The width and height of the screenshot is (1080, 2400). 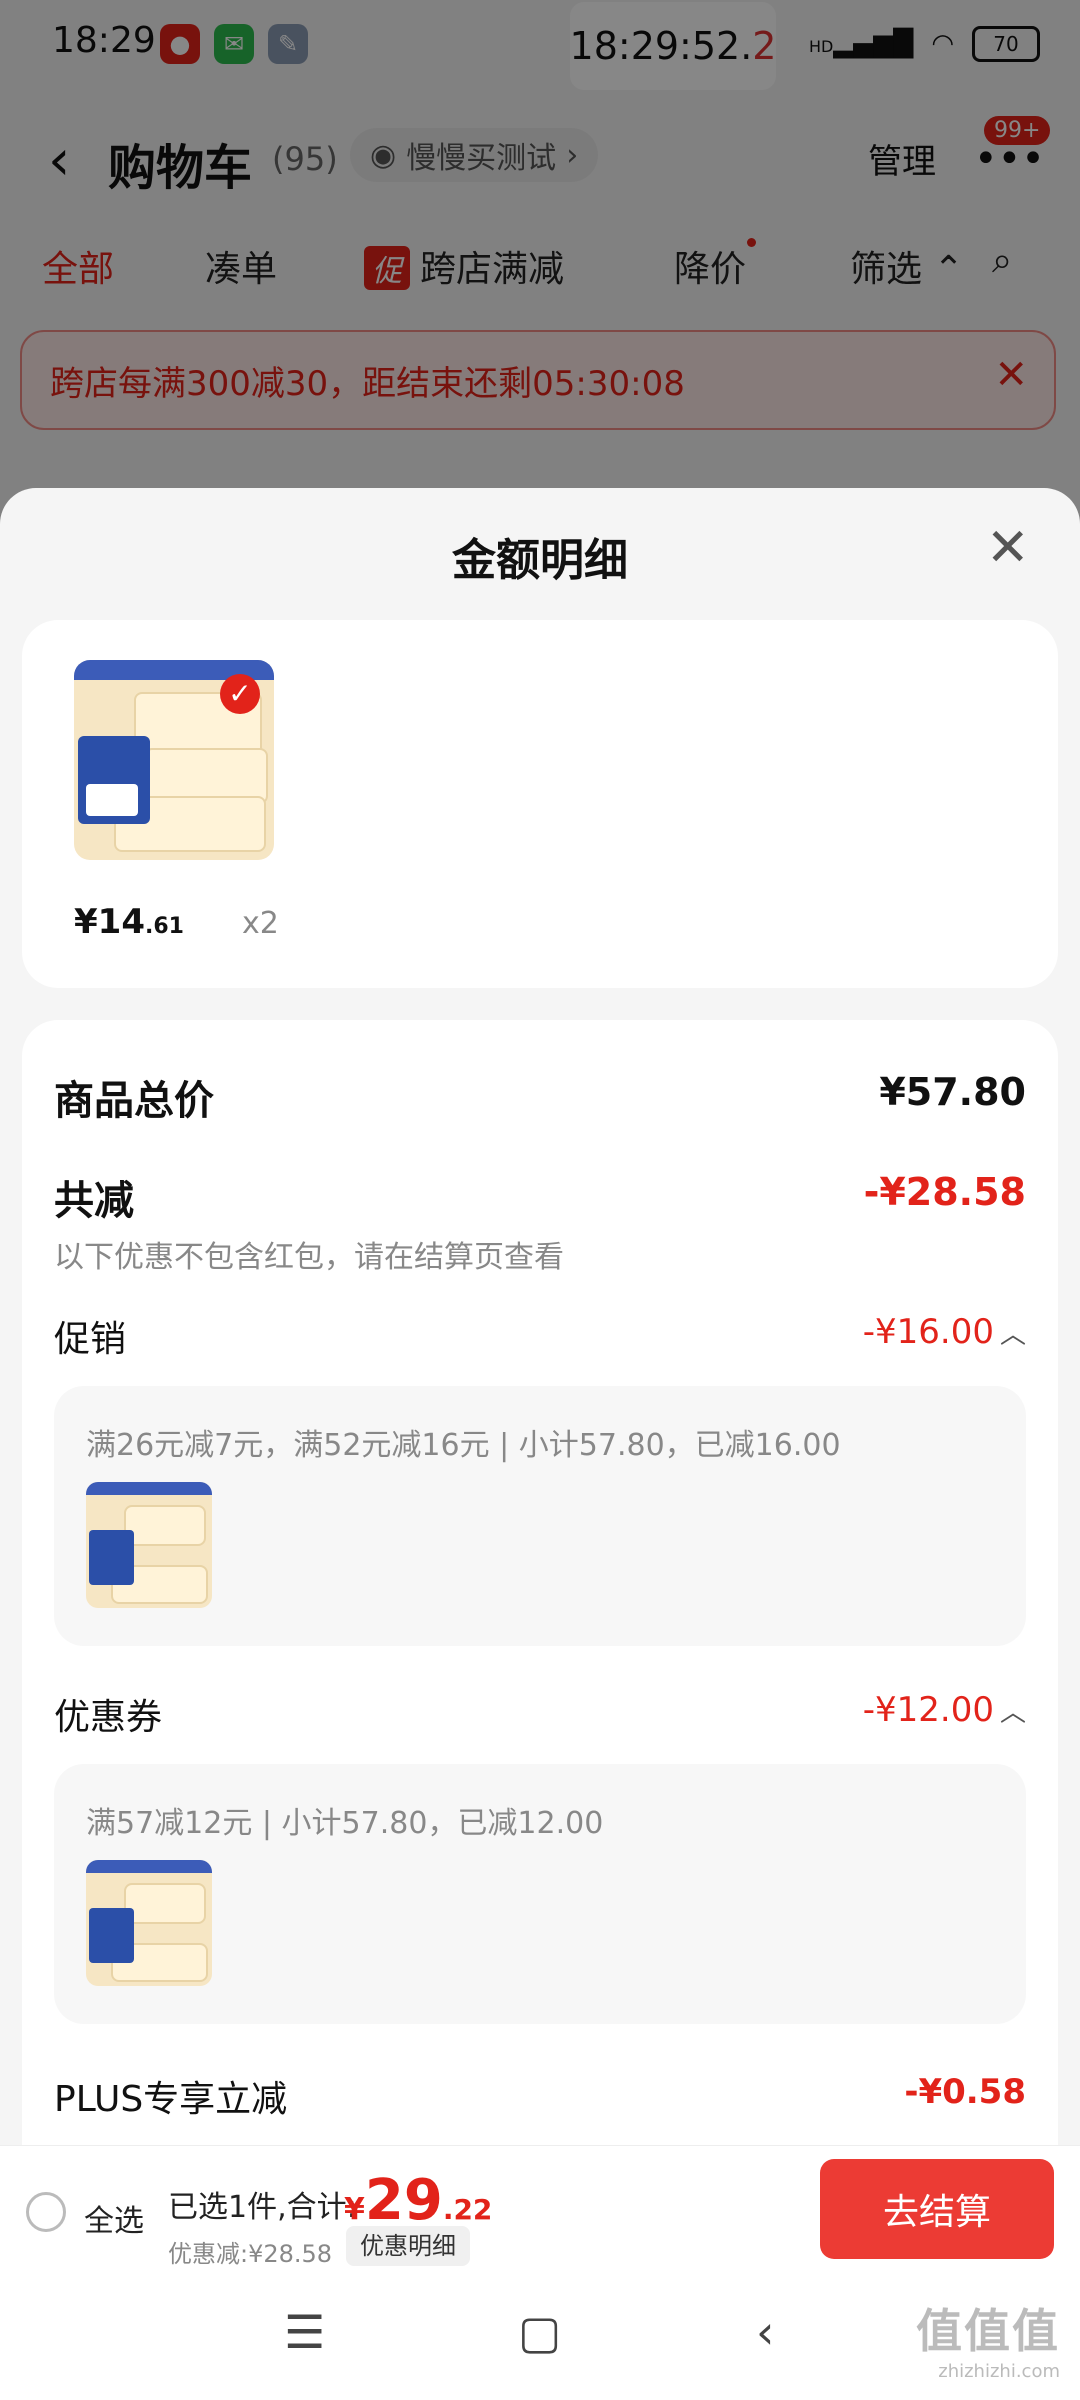 What do you see at coordinates (540, 804) in the screenshot?
I see `selected-items-card: ✓ ¥14.61 x2` at bounding box center [540, 804].